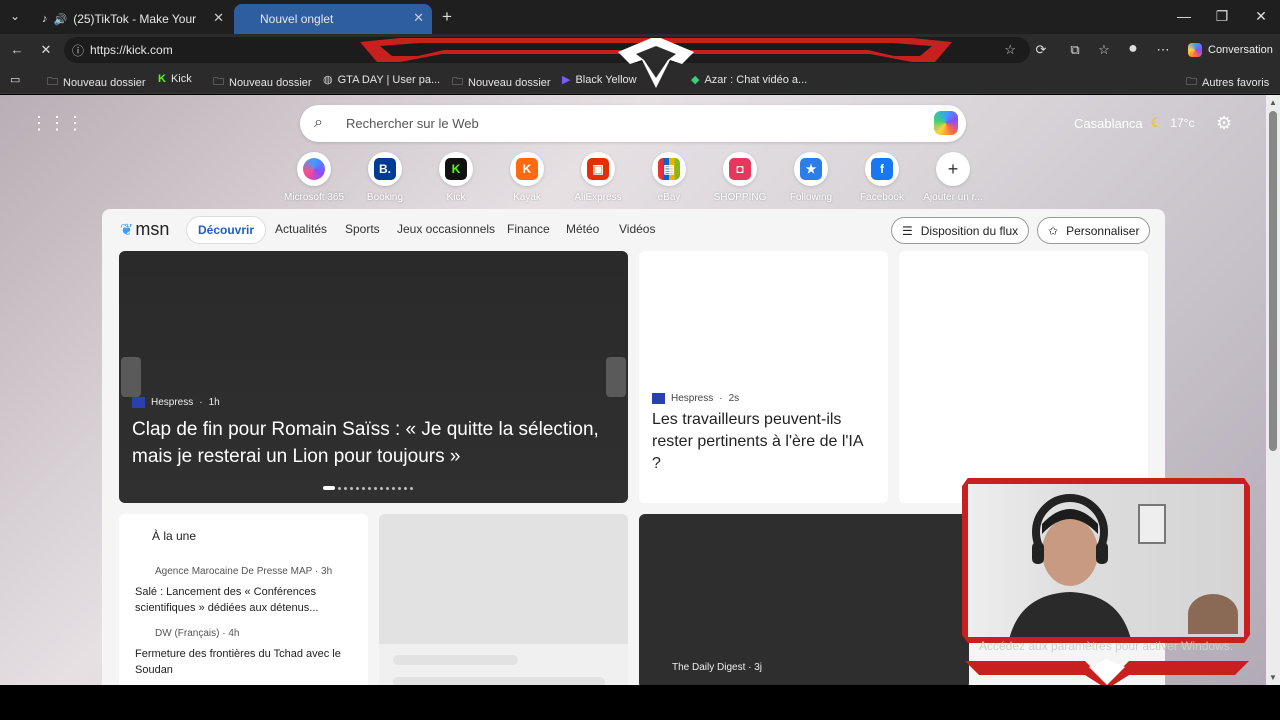 The height and width of the screenshot is (720, 1280). Describe the element at coordinates (174, 536) in the screenshot. I see `section-title: À la une` at that location.